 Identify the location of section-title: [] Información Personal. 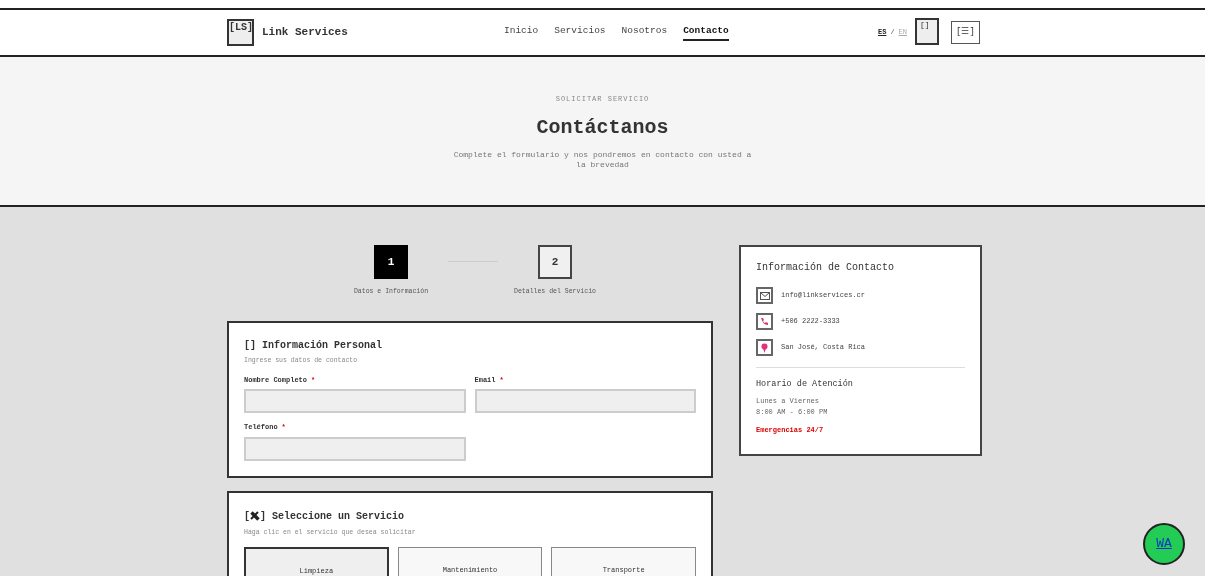
(314, 345).